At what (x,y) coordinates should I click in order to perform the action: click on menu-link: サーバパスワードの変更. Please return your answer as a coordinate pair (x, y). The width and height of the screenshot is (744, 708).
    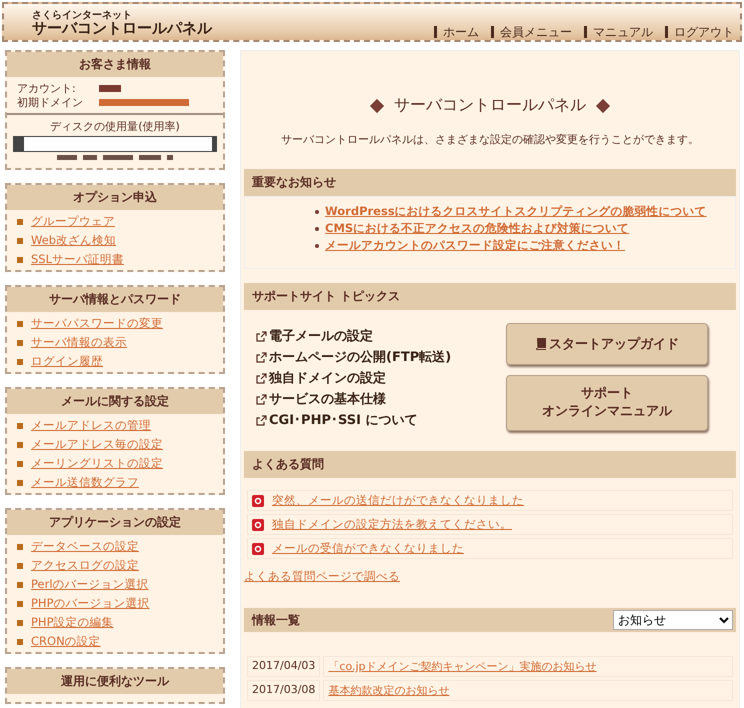
    Looking at the image, I should click on (97, 323).